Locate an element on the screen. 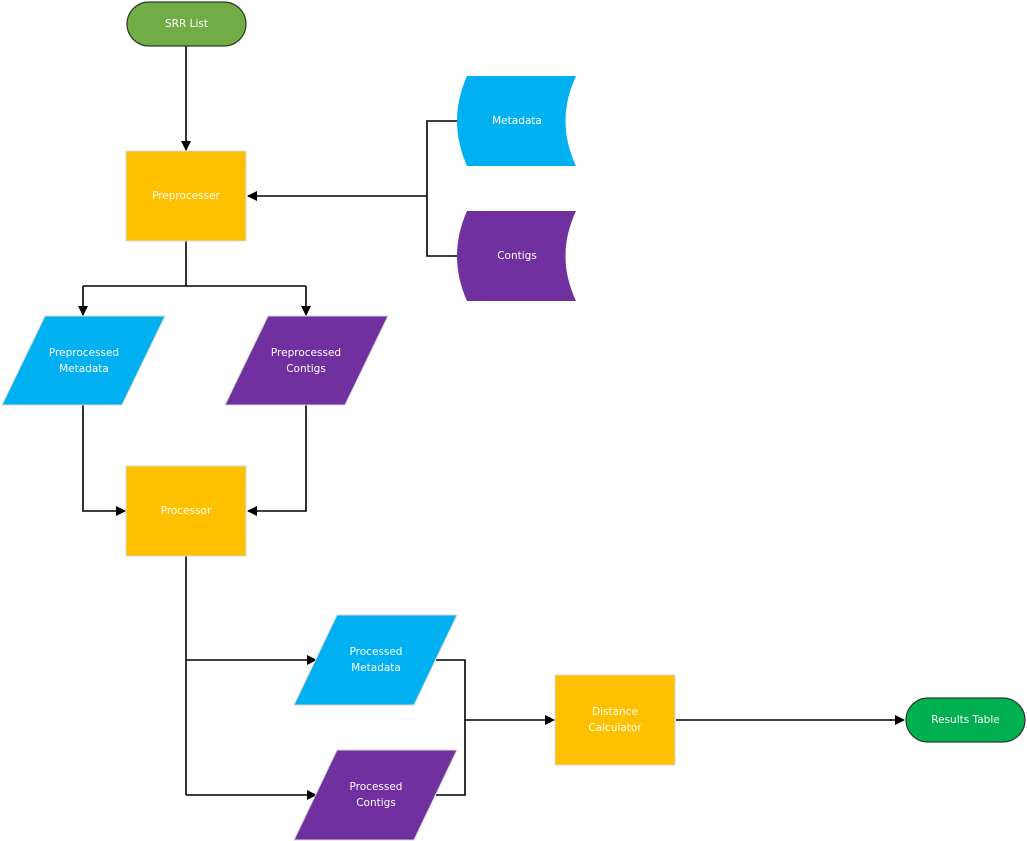 Image resolution: width=1027 pixels, height=841 pixels. node-preprocesser: Preprocesser is located at coordinates (186, 196).